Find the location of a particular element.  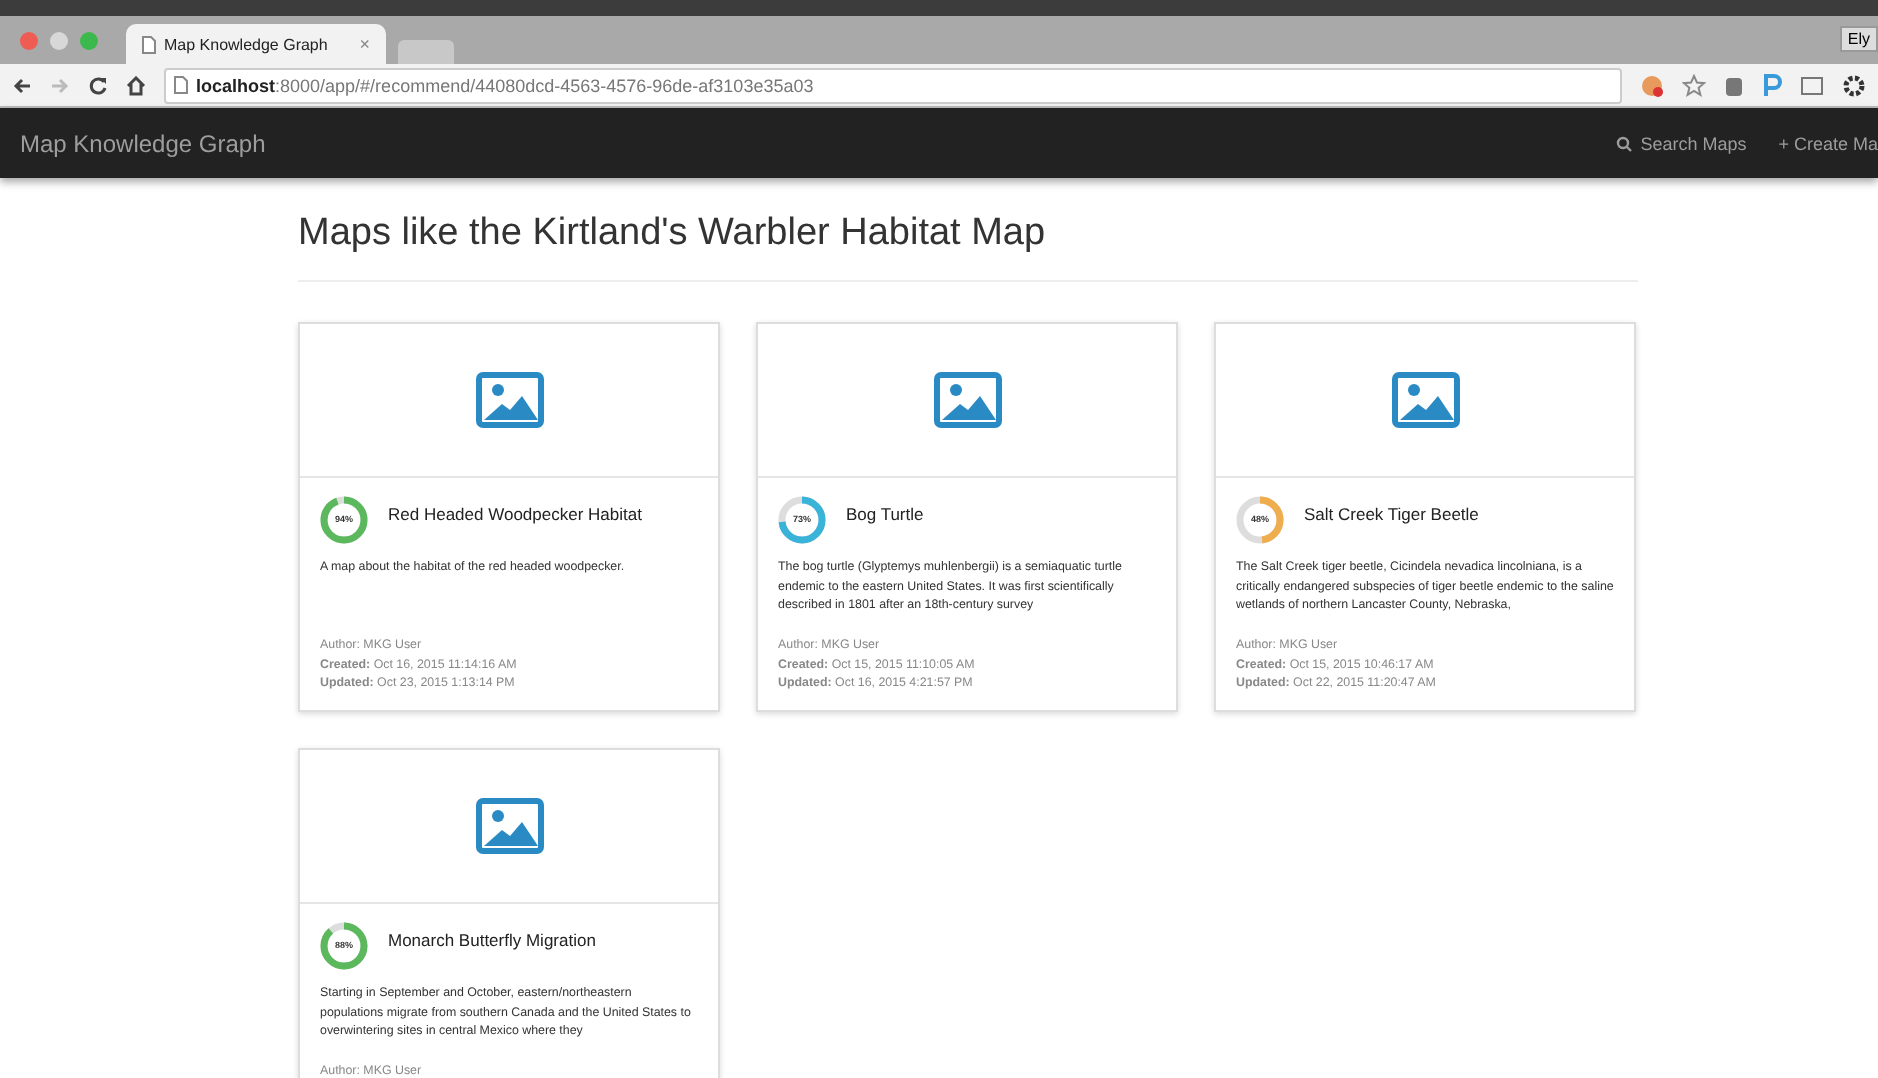

tab-title: Map Knowledge Graph is located at coordinates (246, 44).